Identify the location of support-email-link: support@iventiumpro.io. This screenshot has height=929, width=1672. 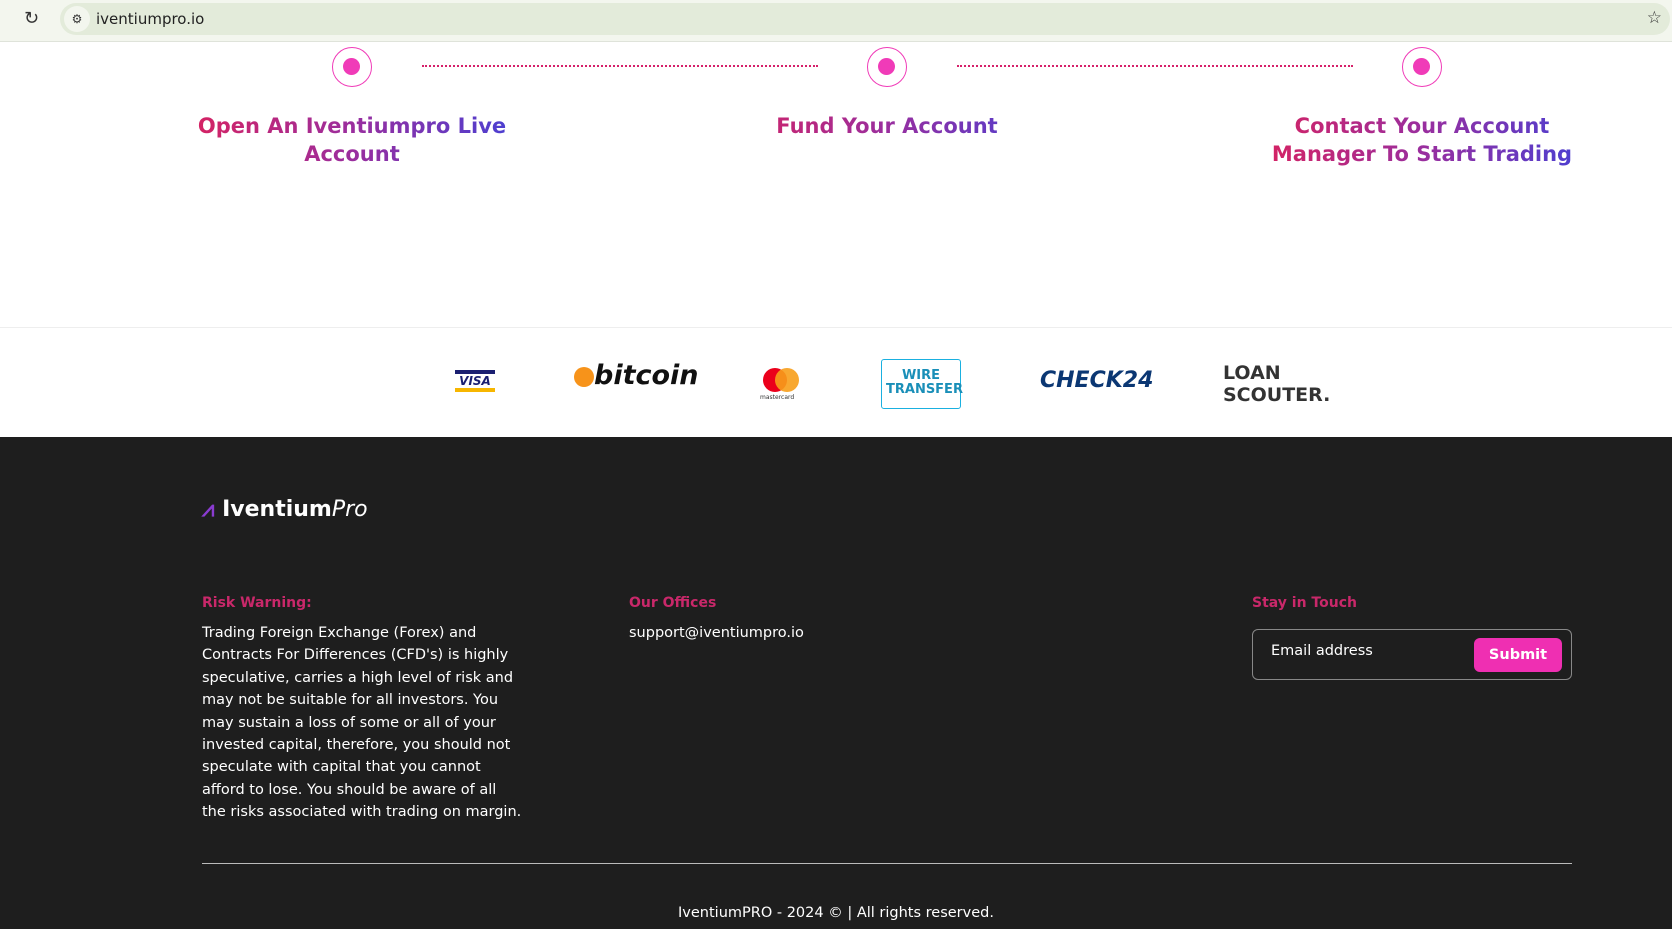
(716, 633).